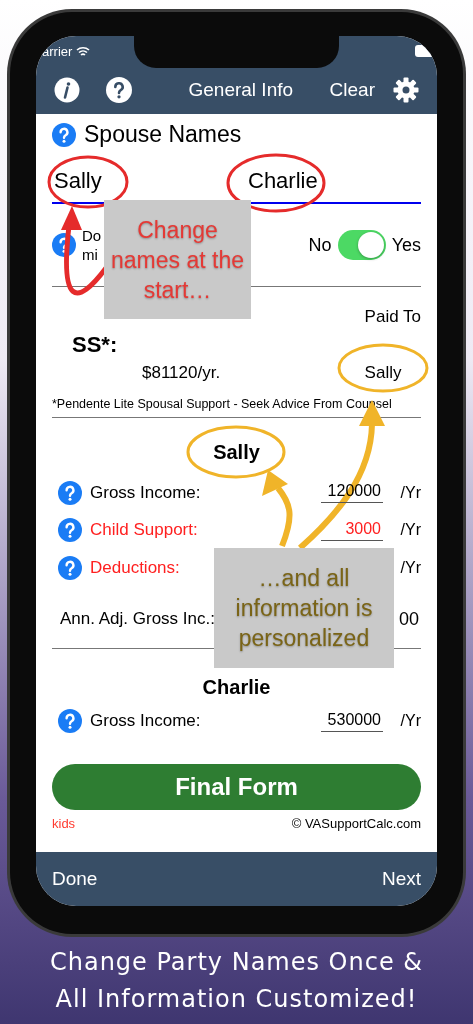 This screenshot has height=1024, width=473. Describe the element at coordinates (304, 608) in the screenshot. I see `callout-text: …and all information is personalized` at that location.